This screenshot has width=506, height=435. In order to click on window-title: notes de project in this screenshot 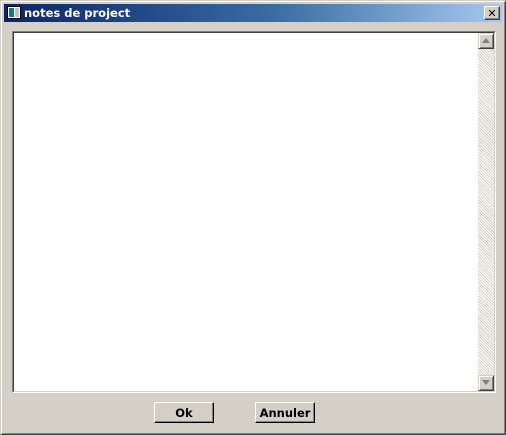, I will do `click(77, 13)`.